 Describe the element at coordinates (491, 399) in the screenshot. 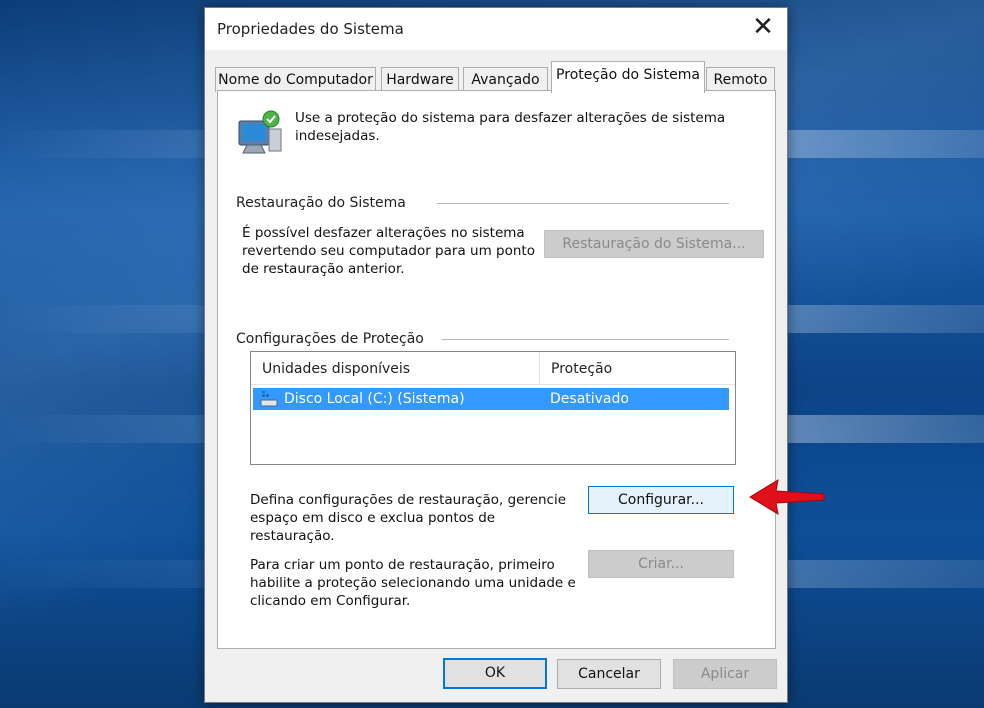

I see `table-row: Disco Local (C:) (Sistema) Desativado` at that location.